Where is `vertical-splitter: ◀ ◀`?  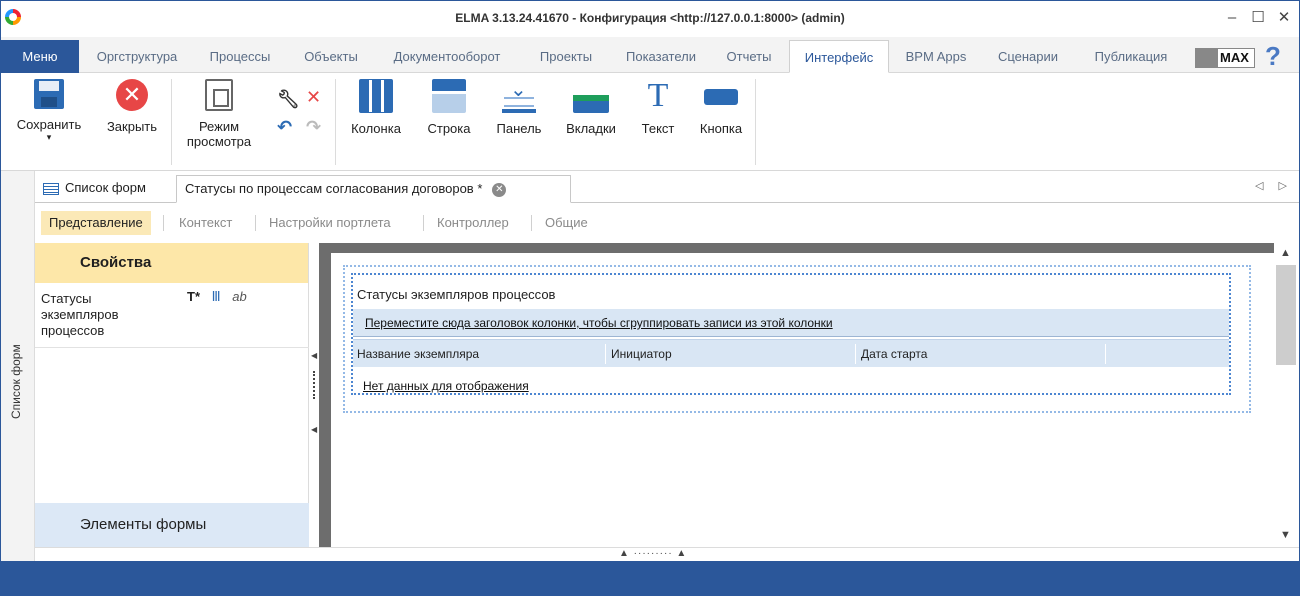
vertical-splitter: ◀ ◀ is located at coordinates (314, 395).